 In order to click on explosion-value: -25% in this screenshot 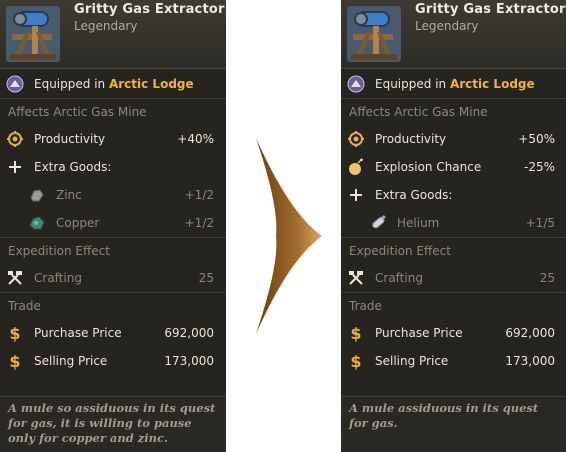, I will do `click(539, 167)`.